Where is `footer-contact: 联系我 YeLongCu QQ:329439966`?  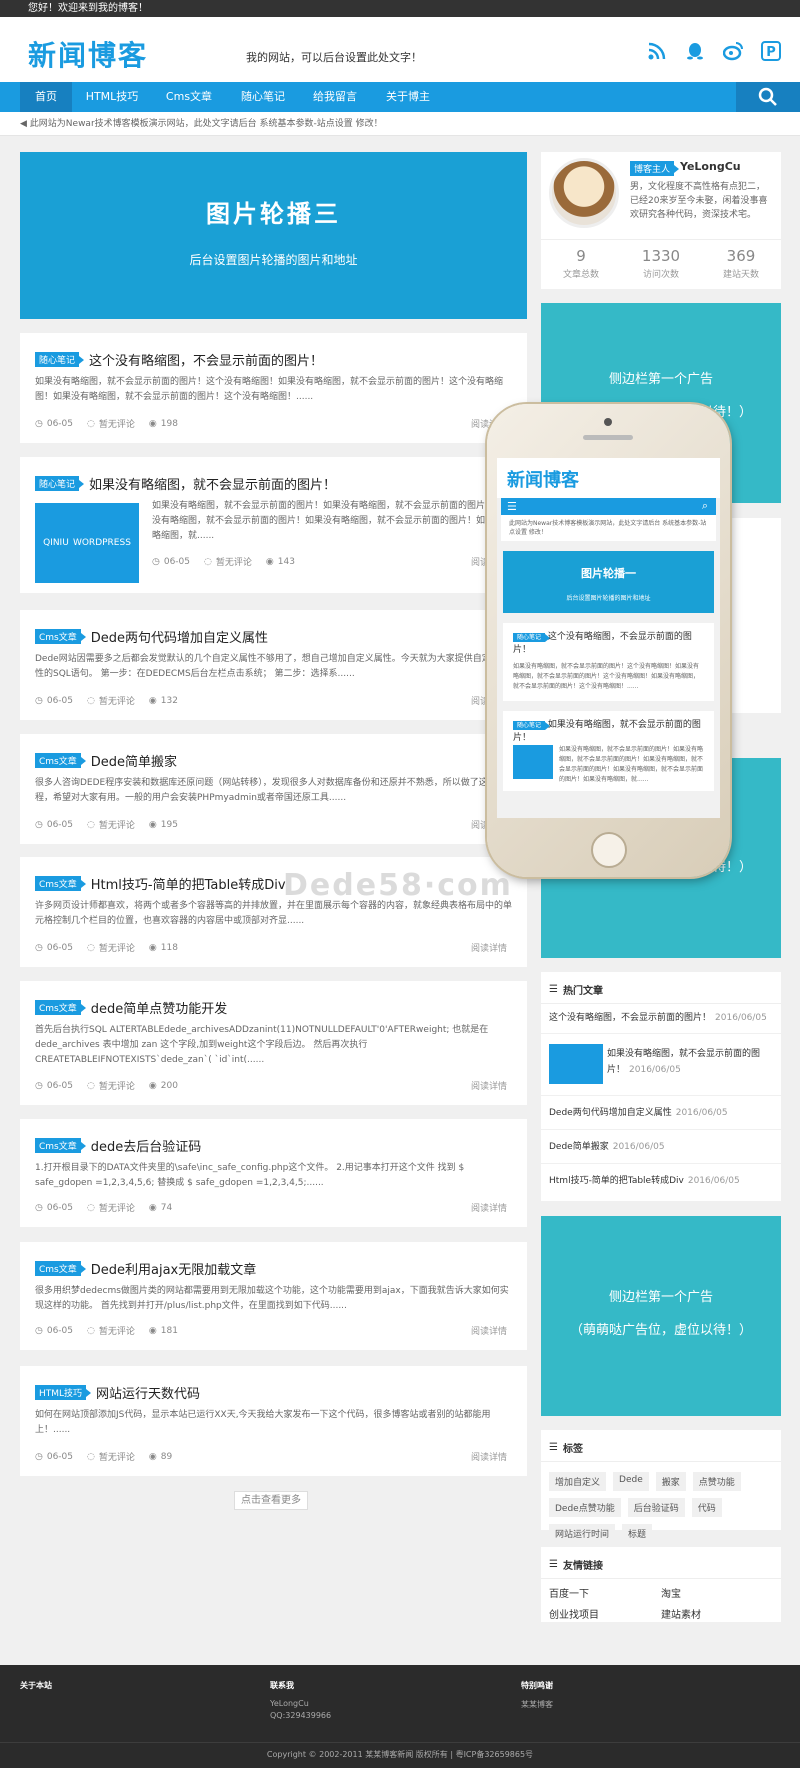 footer-contact: 联系我 YeLongCu QQ:329439966 is located at coordinates (301, 1700).